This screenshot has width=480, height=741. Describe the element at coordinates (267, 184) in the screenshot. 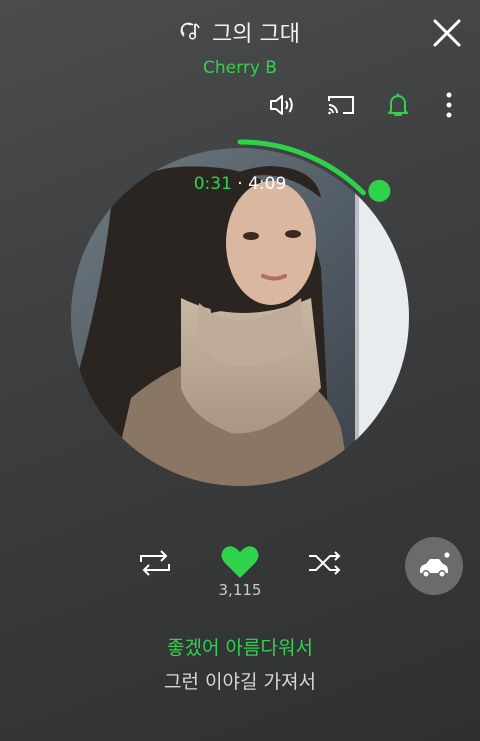

I see `total-time: 4:09` at that location.